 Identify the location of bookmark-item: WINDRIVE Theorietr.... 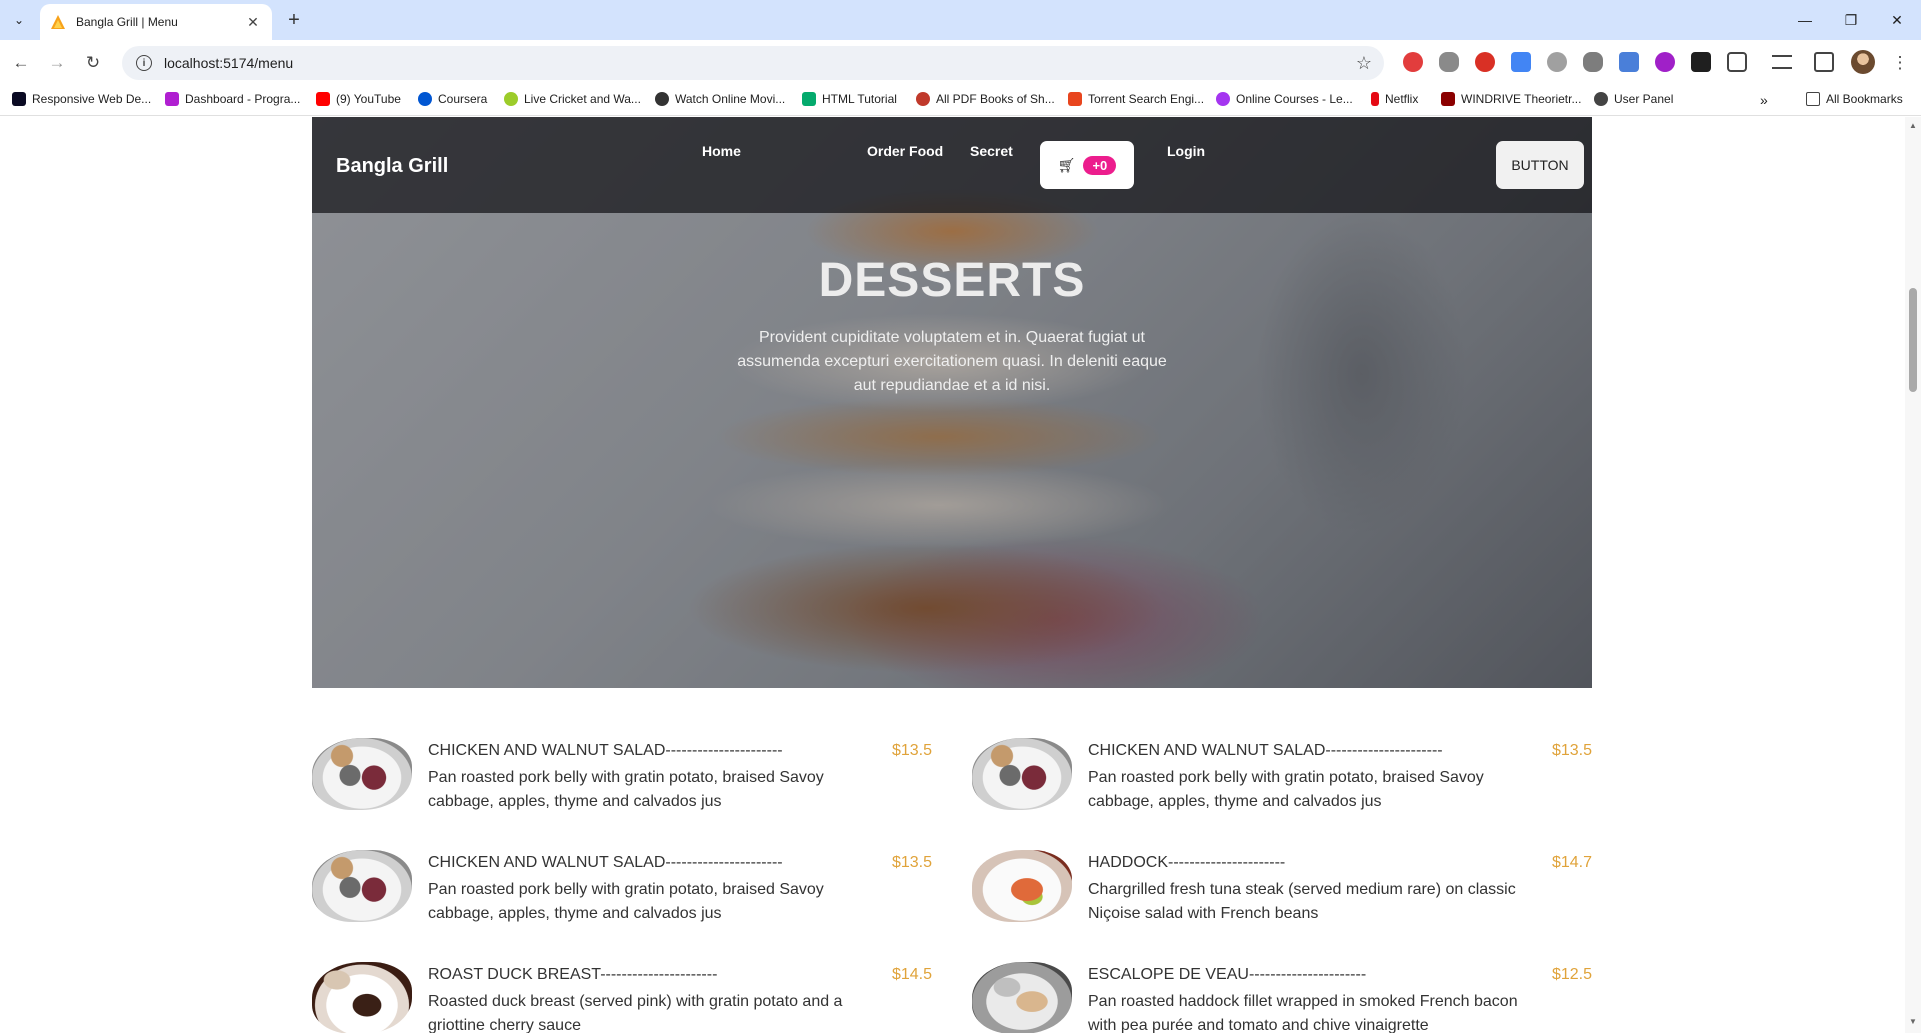
(1511, 99).